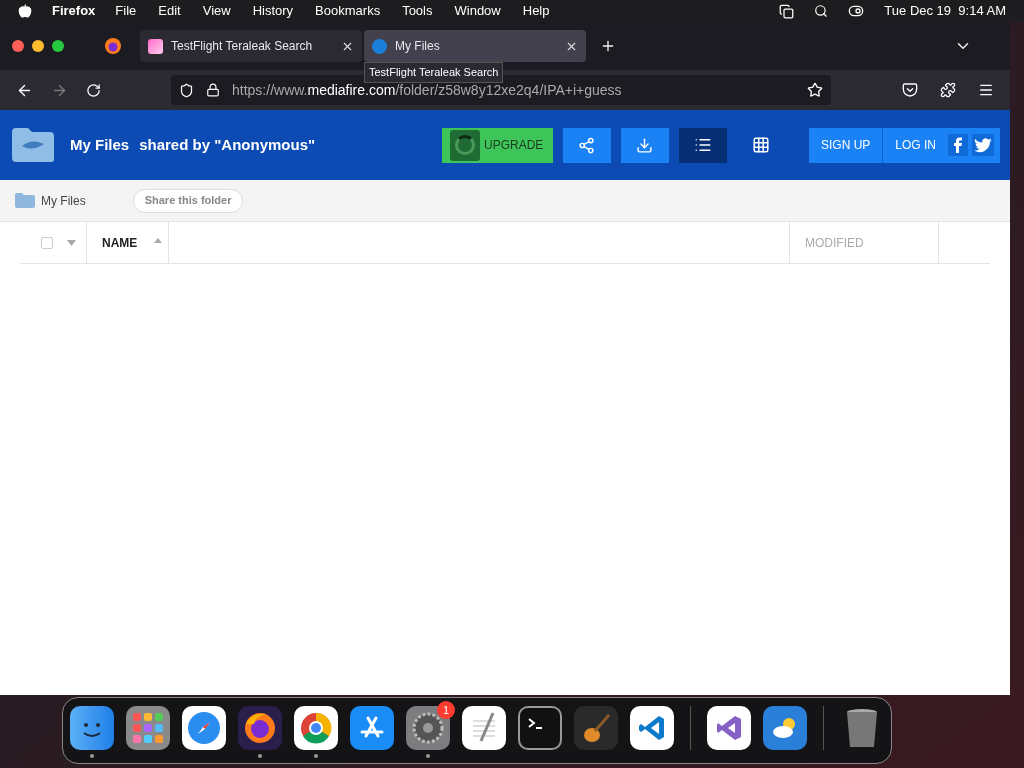 The image size is (1024, 768). Describe the element at coordinates (316, 728) in the screenshot. I see `chrome-icon` at that location.